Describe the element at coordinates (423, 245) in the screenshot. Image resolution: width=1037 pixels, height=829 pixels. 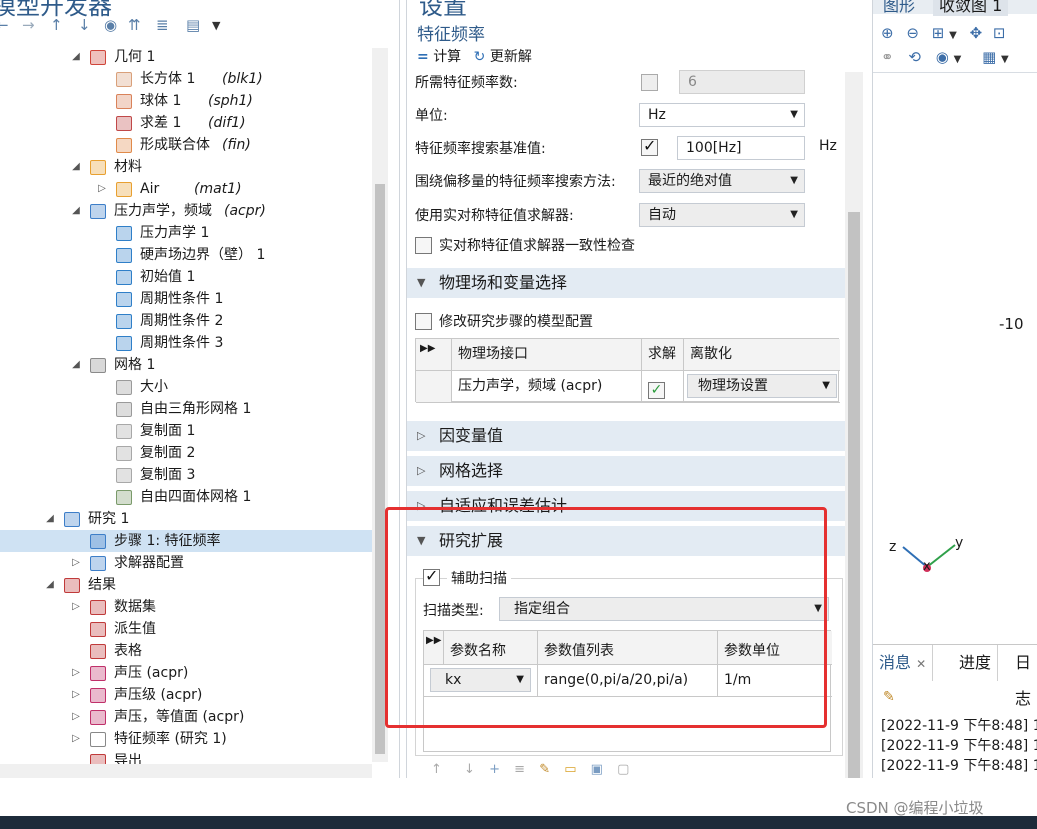
I see `consistency-check-checkbox` at that location.